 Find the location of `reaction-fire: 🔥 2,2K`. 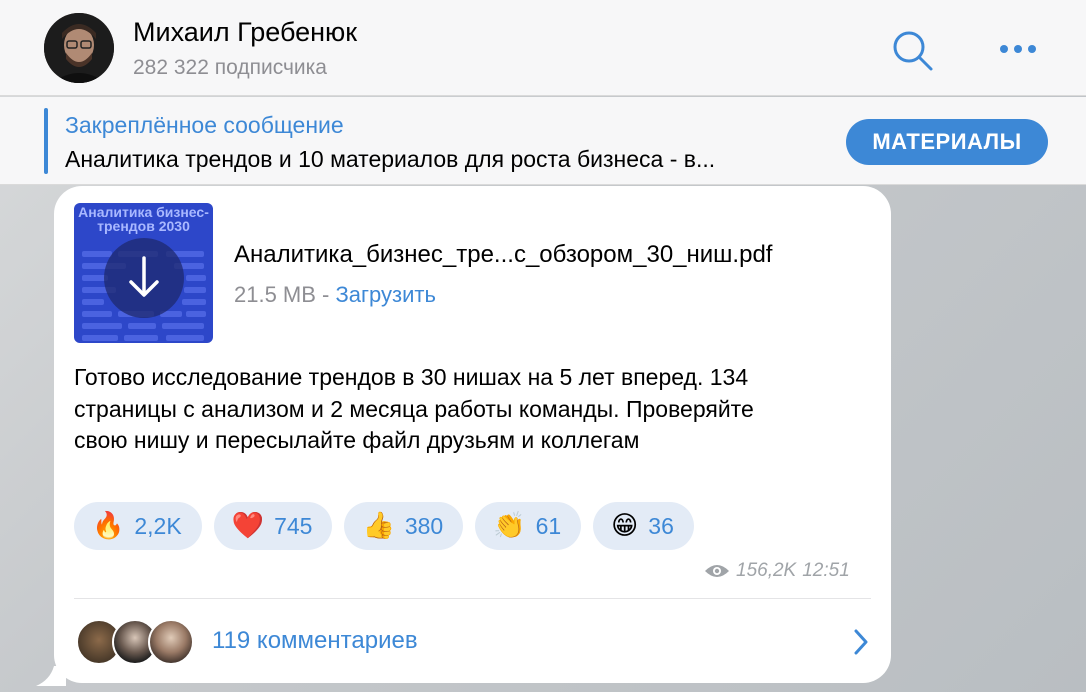

reaction-fire: 🔥 2,2K is located at coordinates (138, 526).